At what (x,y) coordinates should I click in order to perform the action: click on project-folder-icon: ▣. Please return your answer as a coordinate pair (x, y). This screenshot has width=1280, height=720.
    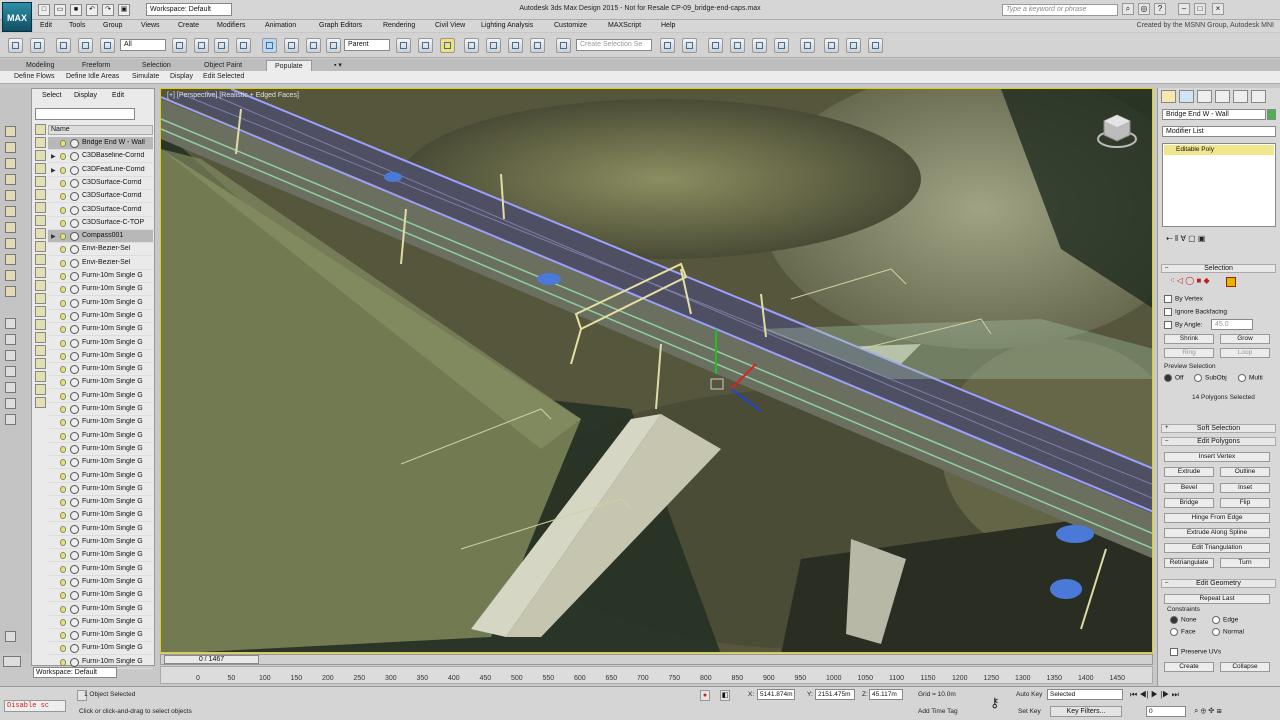
    Looking at the image, I should click on (124, 10).